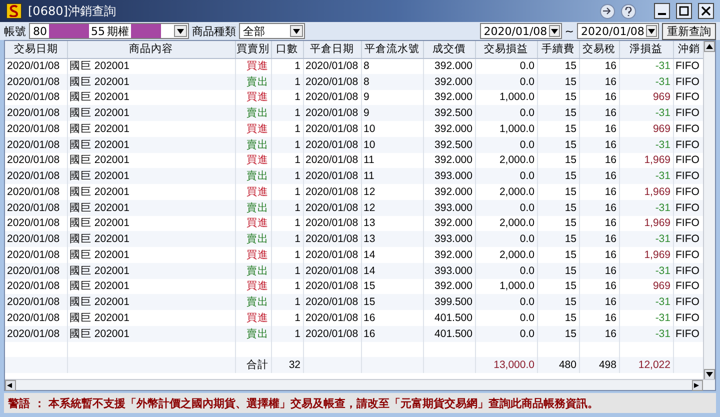 Image resolution: width=720 pixels, height=417 pixels. Describe the element at coordinates (506, 49) in the screenshot. I see `column-header: 交易損益` at that location.